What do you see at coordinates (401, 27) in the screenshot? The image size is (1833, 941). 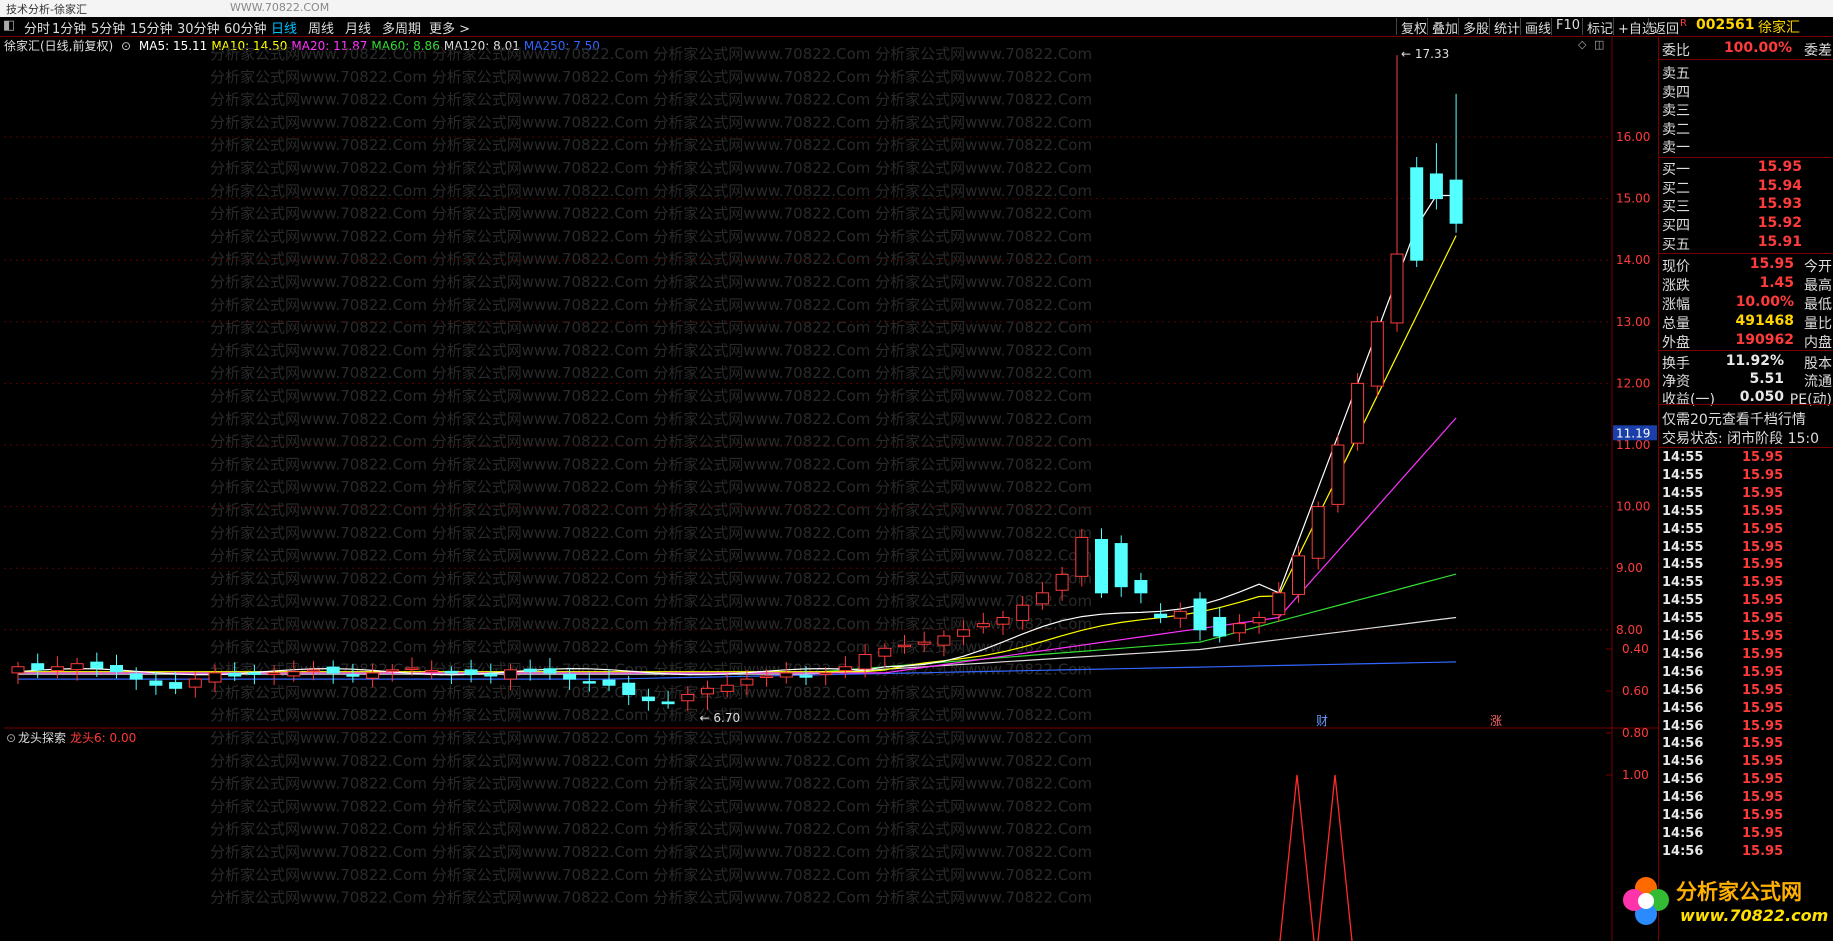 I see `period-tab-9: 多周期` at bounding box center [401, 27].